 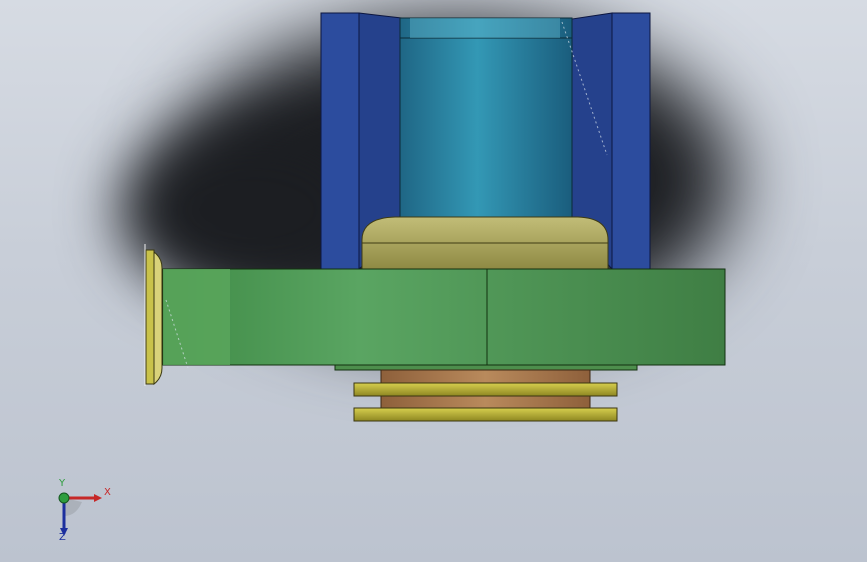 I want to click on washer-lower, so click(x=485, y=414).